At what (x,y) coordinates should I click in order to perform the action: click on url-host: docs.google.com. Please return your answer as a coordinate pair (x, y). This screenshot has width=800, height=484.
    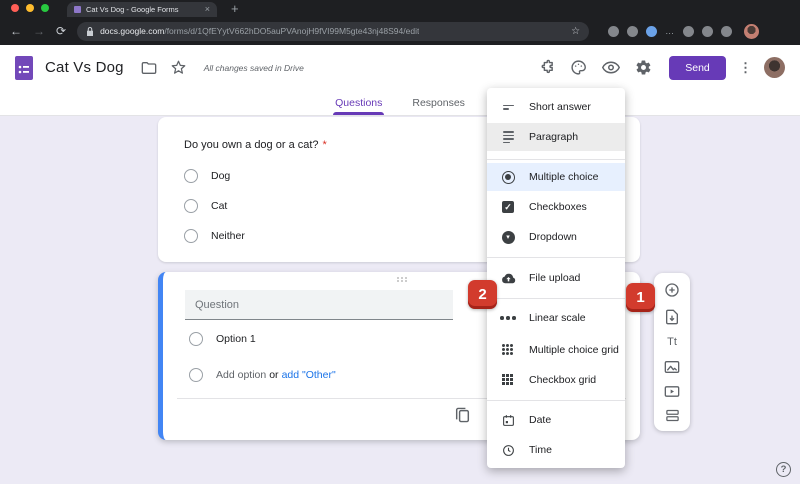
    Looking at the image, I should click on (132, 31).